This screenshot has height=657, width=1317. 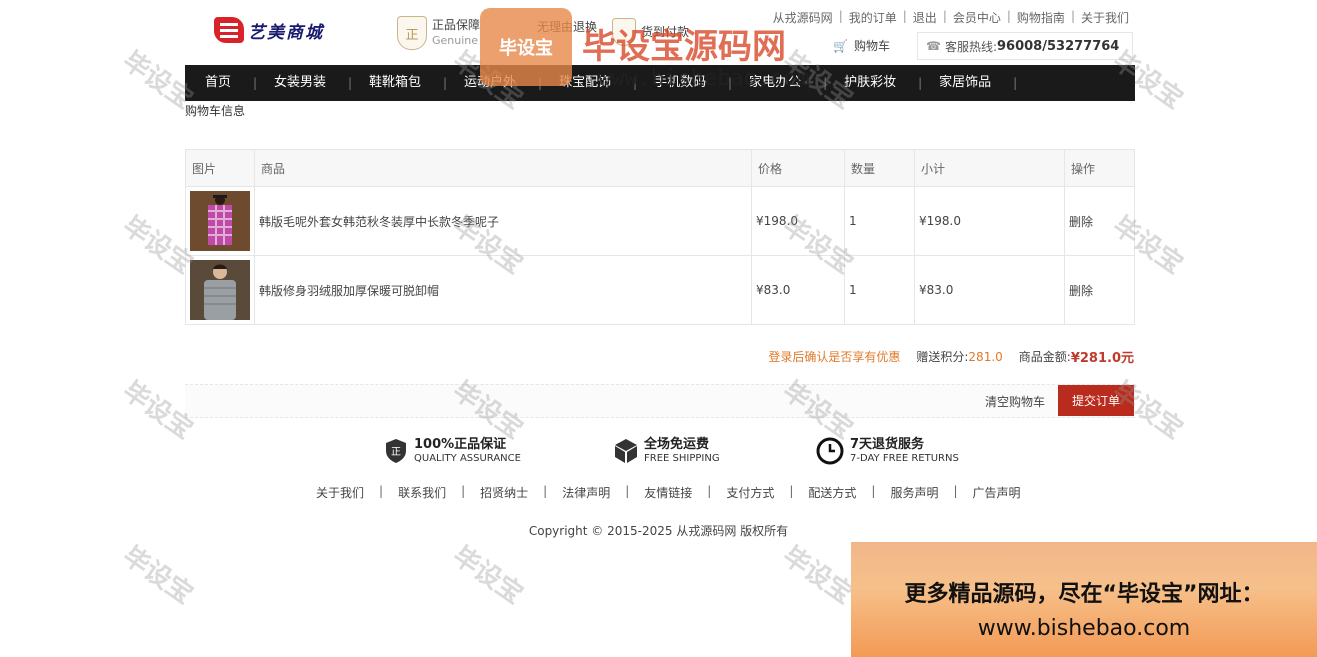 I want to click on col-product: 商品, so click(x=503, y=168).